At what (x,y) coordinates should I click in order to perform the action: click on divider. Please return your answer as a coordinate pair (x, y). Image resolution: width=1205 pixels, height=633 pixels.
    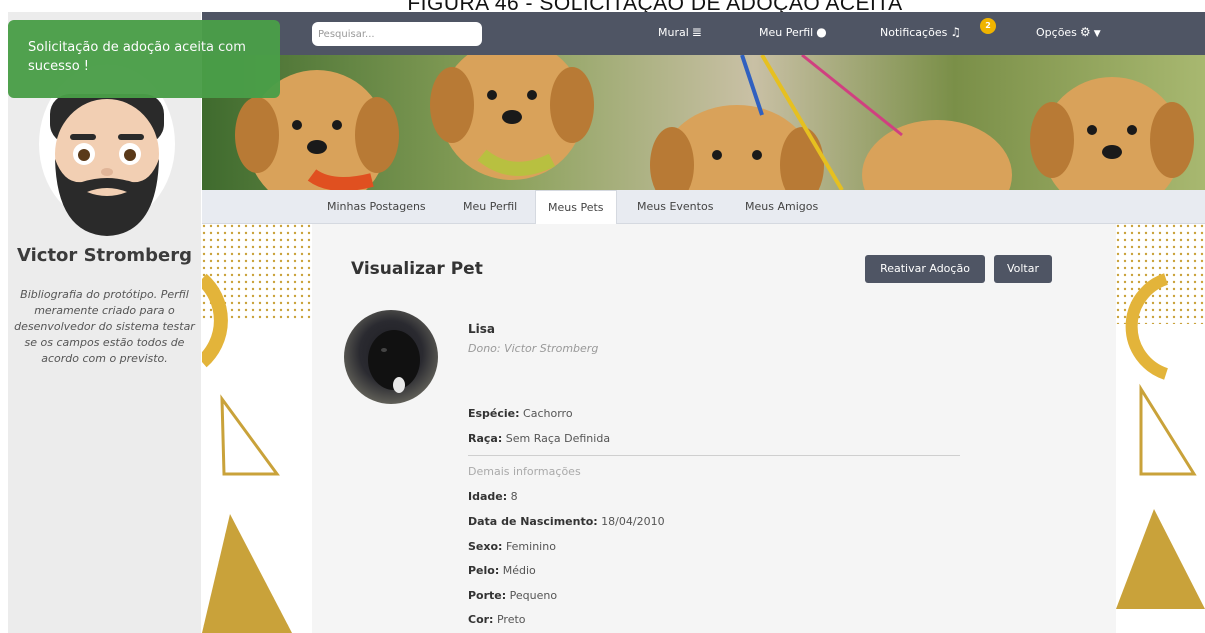
    Looking at the image, I should click on (714, 455).